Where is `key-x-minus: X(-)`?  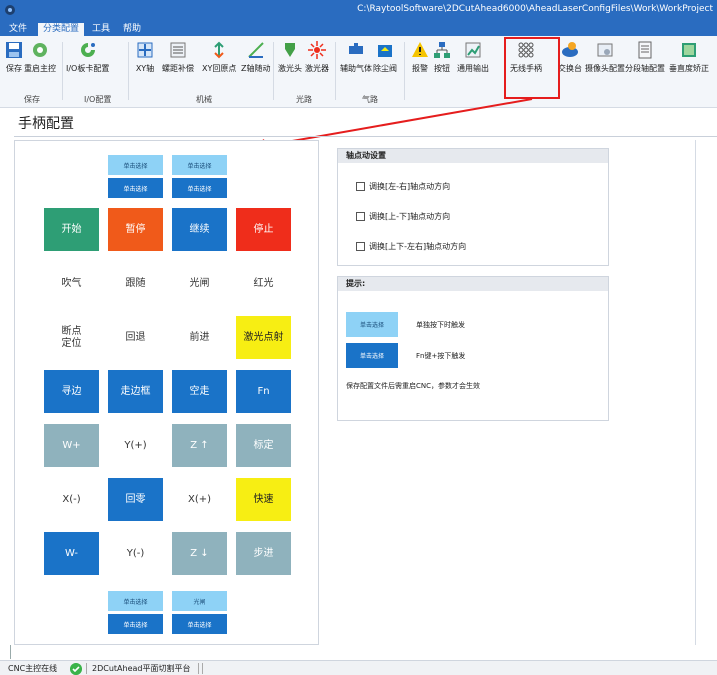
key-x-minus: X(-) is located at coordinates (71, 499).